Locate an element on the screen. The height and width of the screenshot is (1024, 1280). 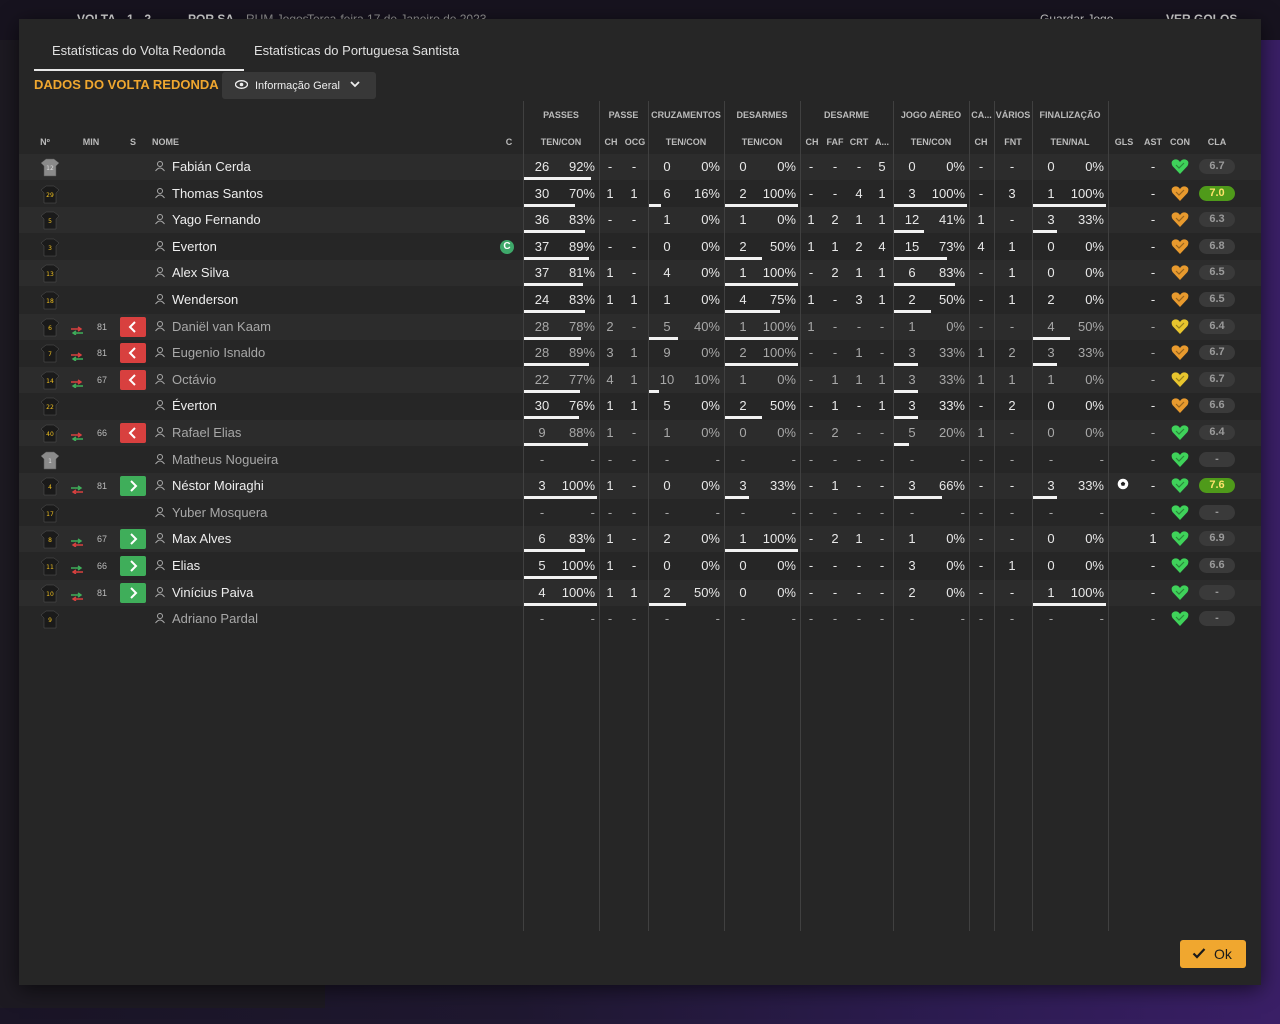
column-header-con: CON is located at coordinates (1180, 142).